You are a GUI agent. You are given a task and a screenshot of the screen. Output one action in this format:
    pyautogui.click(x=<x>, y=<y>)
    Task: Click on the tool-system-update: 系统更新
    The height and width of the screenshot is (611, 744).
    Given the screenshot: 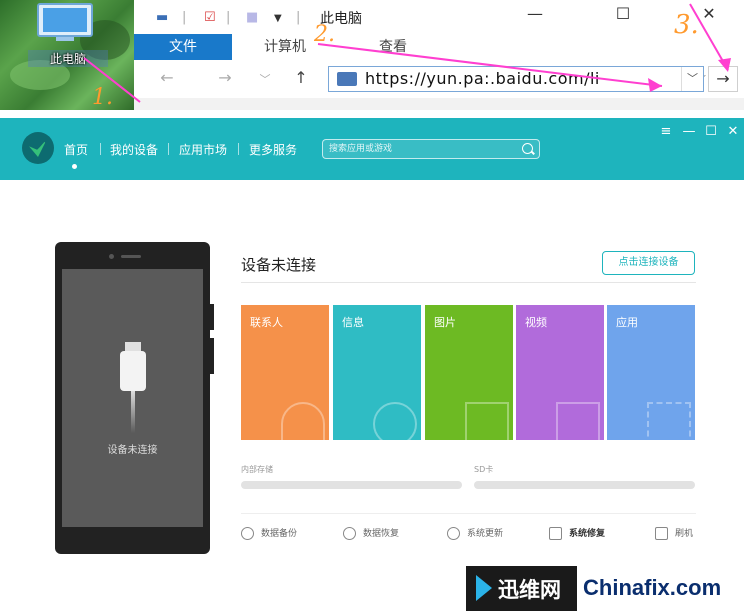 What is the action you would take?
    pyautogui.click(x=475, y=533)
    